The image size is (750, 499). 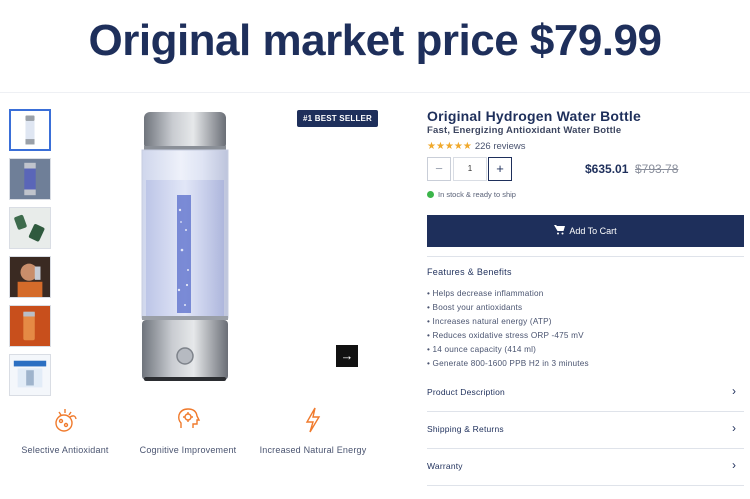 What do you see at coordinates (30, 326) in the screenshot?
I see `thumbnail-bottle-orange` at bounding box center [30, 326].